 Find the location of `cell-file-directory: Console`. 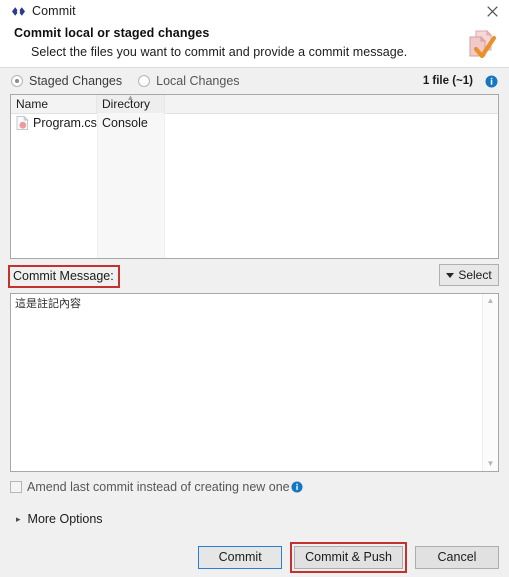

cell-file-directory: Console is located at coordinates (131, 123).